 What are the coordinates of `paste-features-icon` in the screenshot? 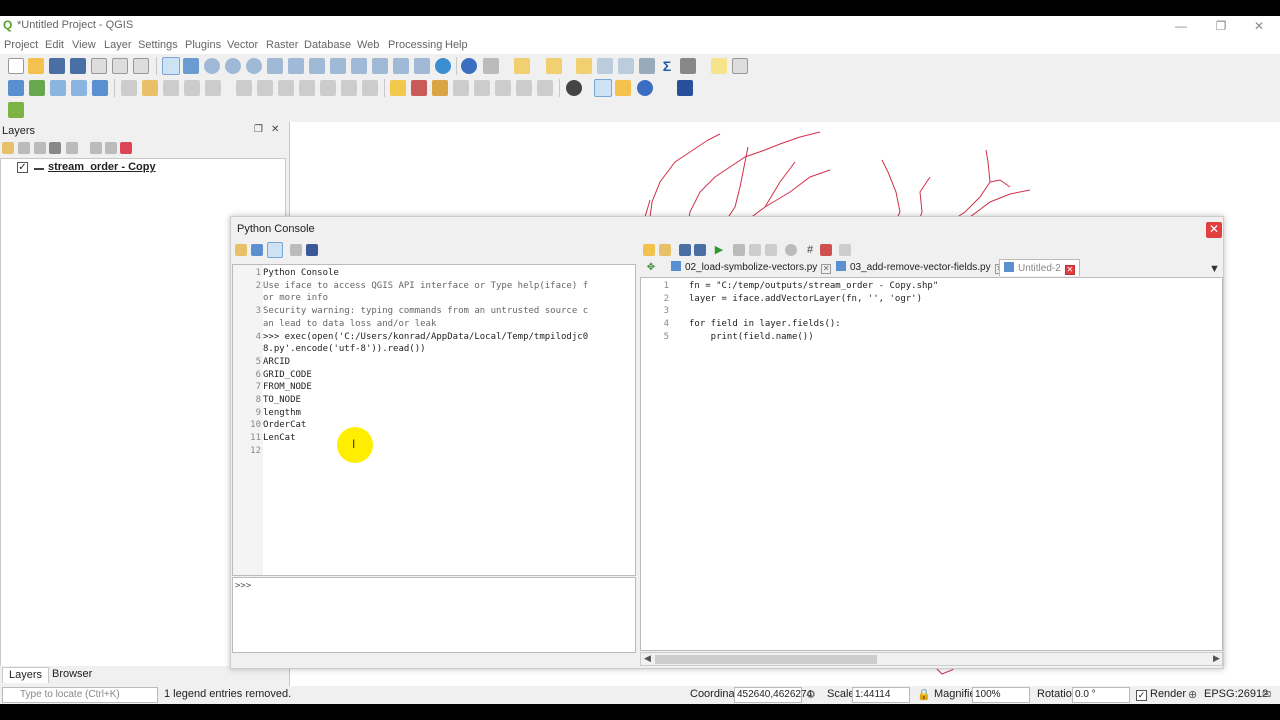 It's located at (328, 88).